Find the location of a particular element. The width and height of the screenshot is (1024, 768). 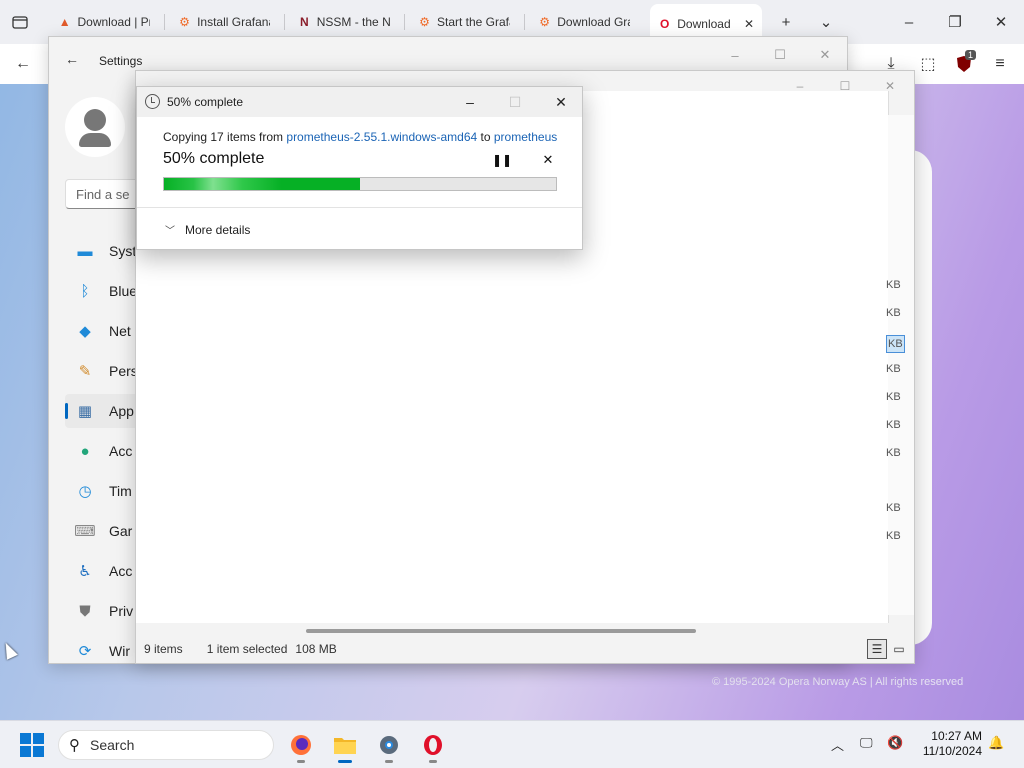

apps-icon: ▦ is located at coordinates (85, 411).